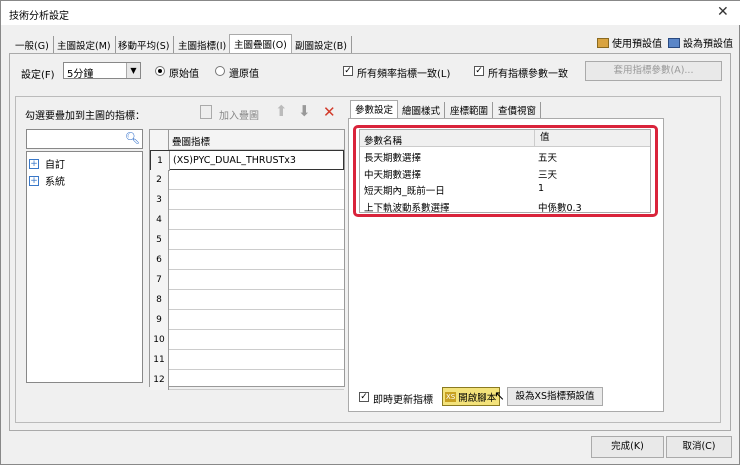 The image size is (740, 465). Describe the element at coordinates (247, 220) in the screenshot. I see `table-row: 4` at that location.